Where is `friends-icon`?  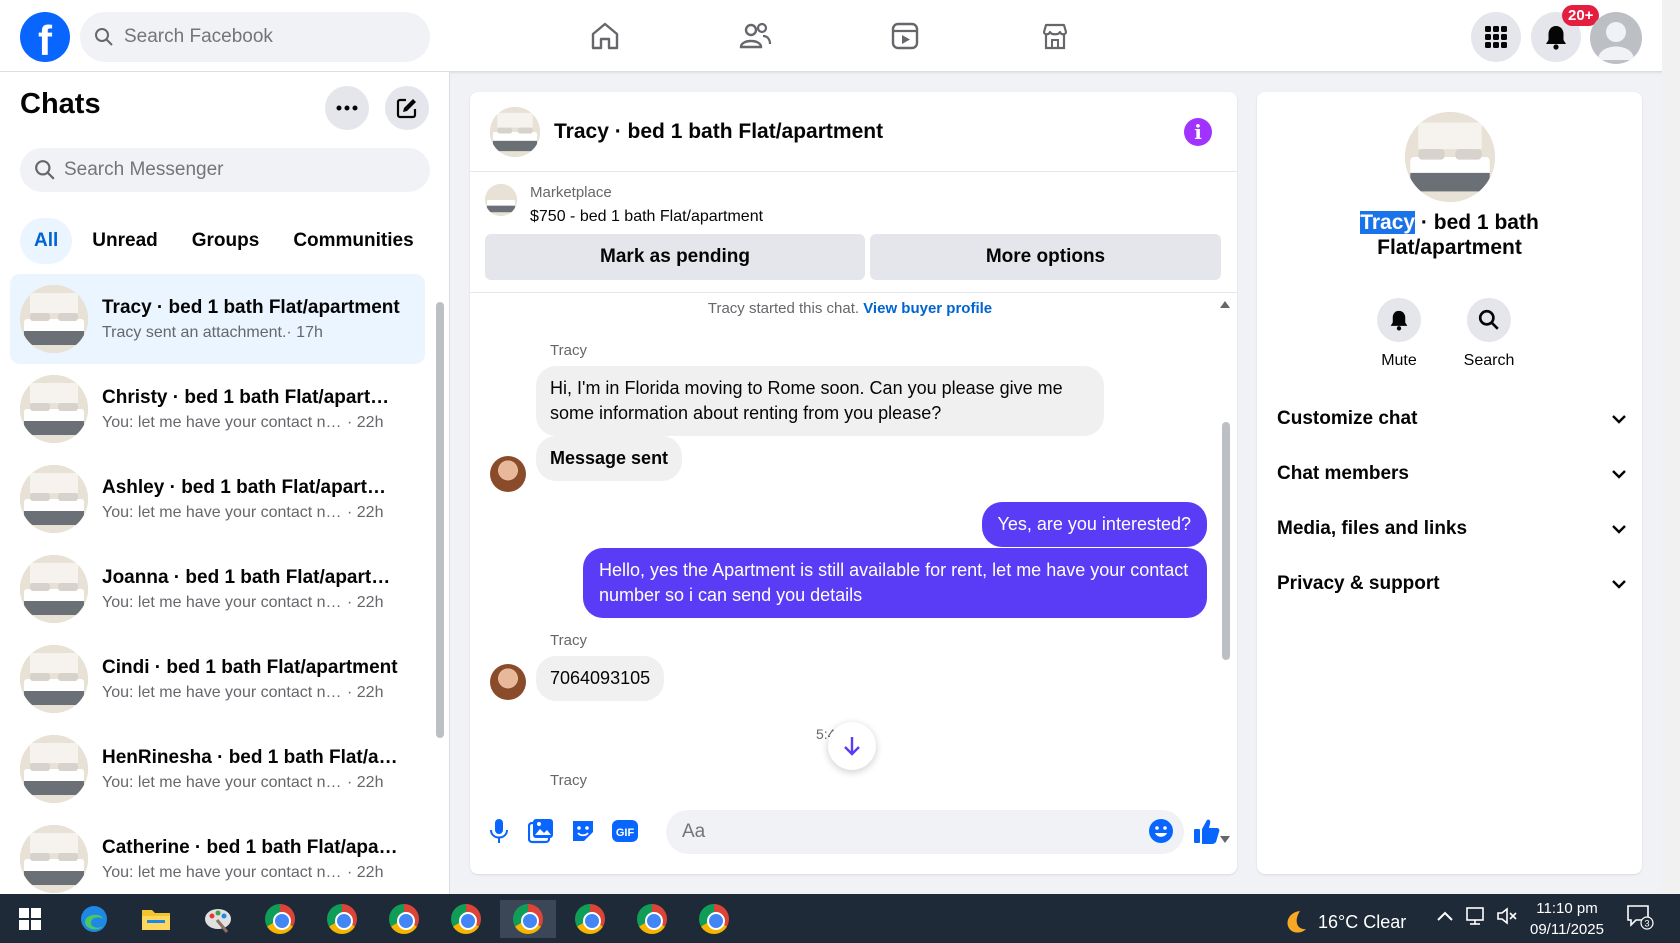 friends-icon is located at coordinates (755, 36).